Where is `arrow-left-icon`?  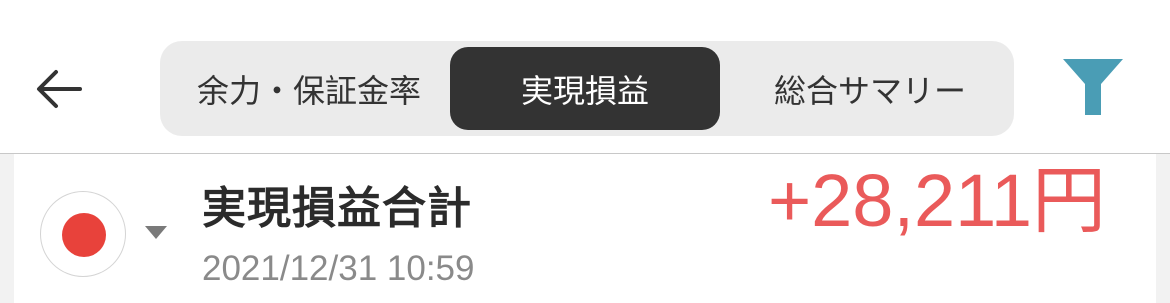 arrow-left-icon is located at coordinates (59, 89).